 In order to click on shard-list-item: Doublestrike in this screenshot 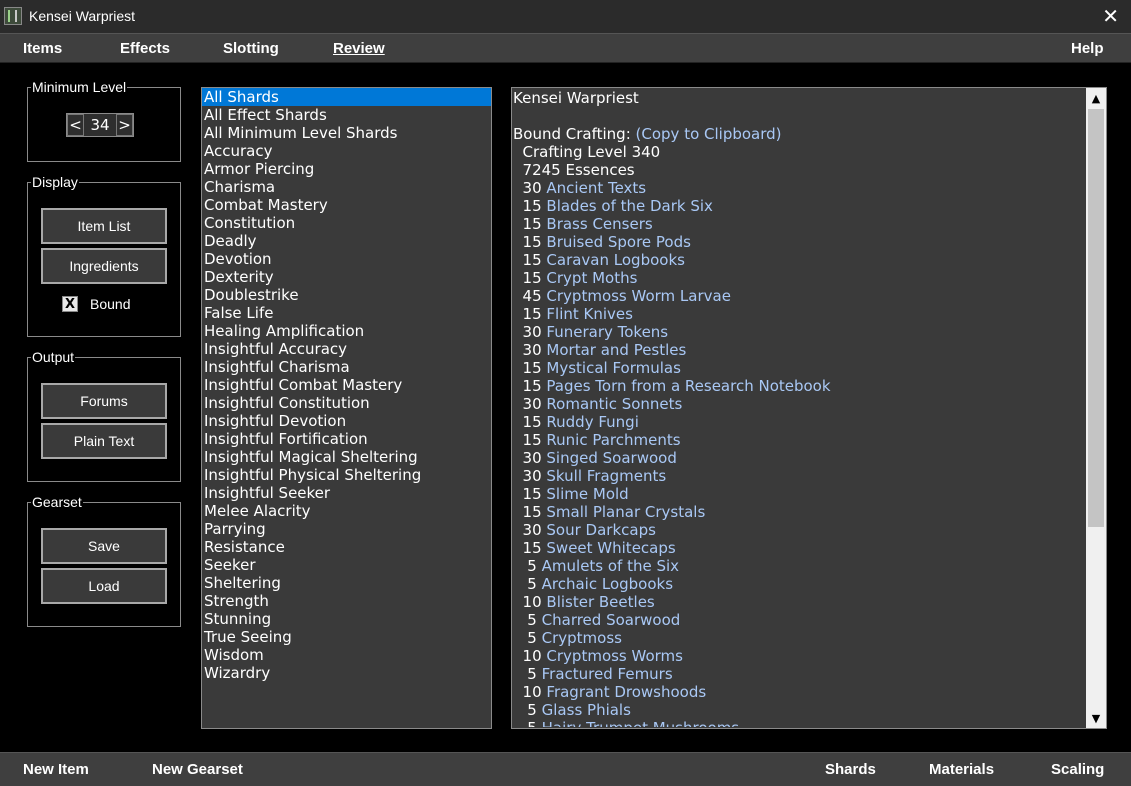, I will do `click(346, 295)`.